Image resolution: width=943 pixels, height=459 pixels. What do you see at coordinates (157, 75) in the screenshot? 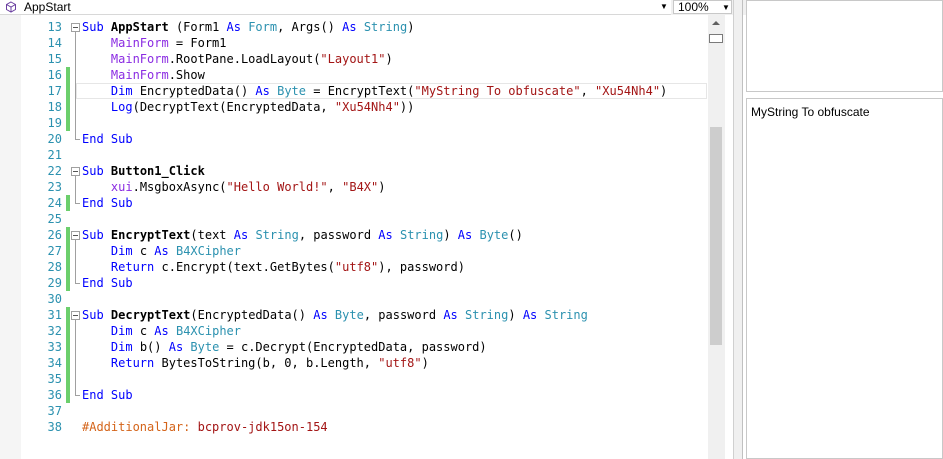
I see `code-text: MainForm.Show` at bounding box center [157, 75].